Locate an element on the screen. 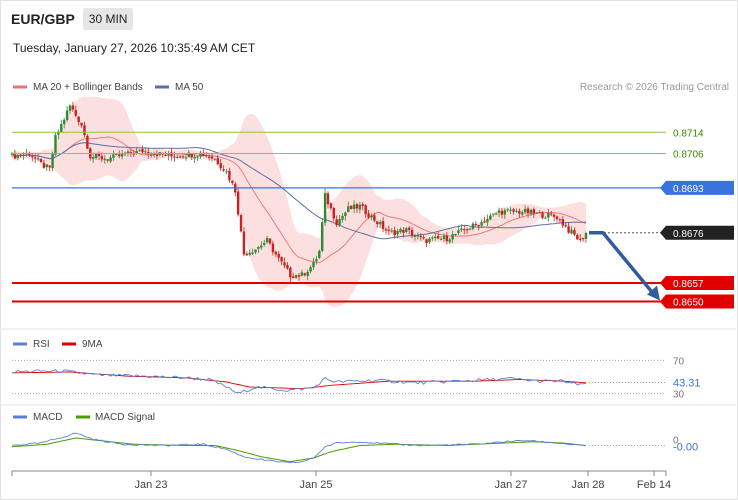 The height and width of the screenshot is (500, 738). copyright-label: Research © 2026 Trading Central is located at coordinates (654, 87).